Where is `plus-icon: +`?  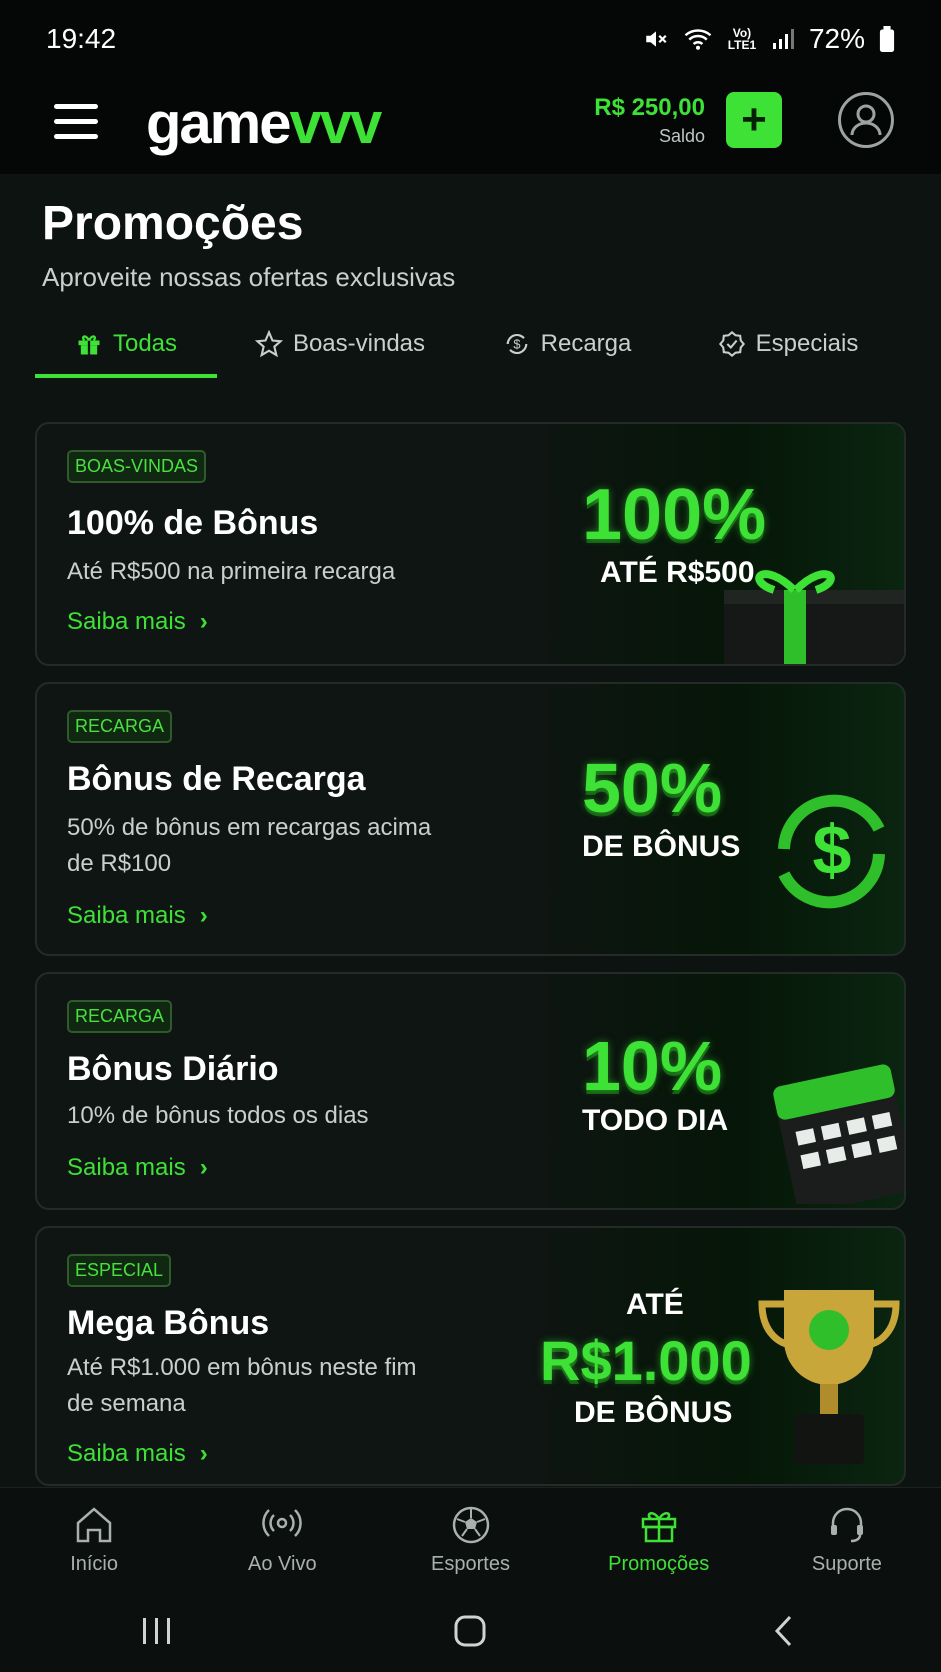
plus-icon: + is located at coordinates (754, 119).